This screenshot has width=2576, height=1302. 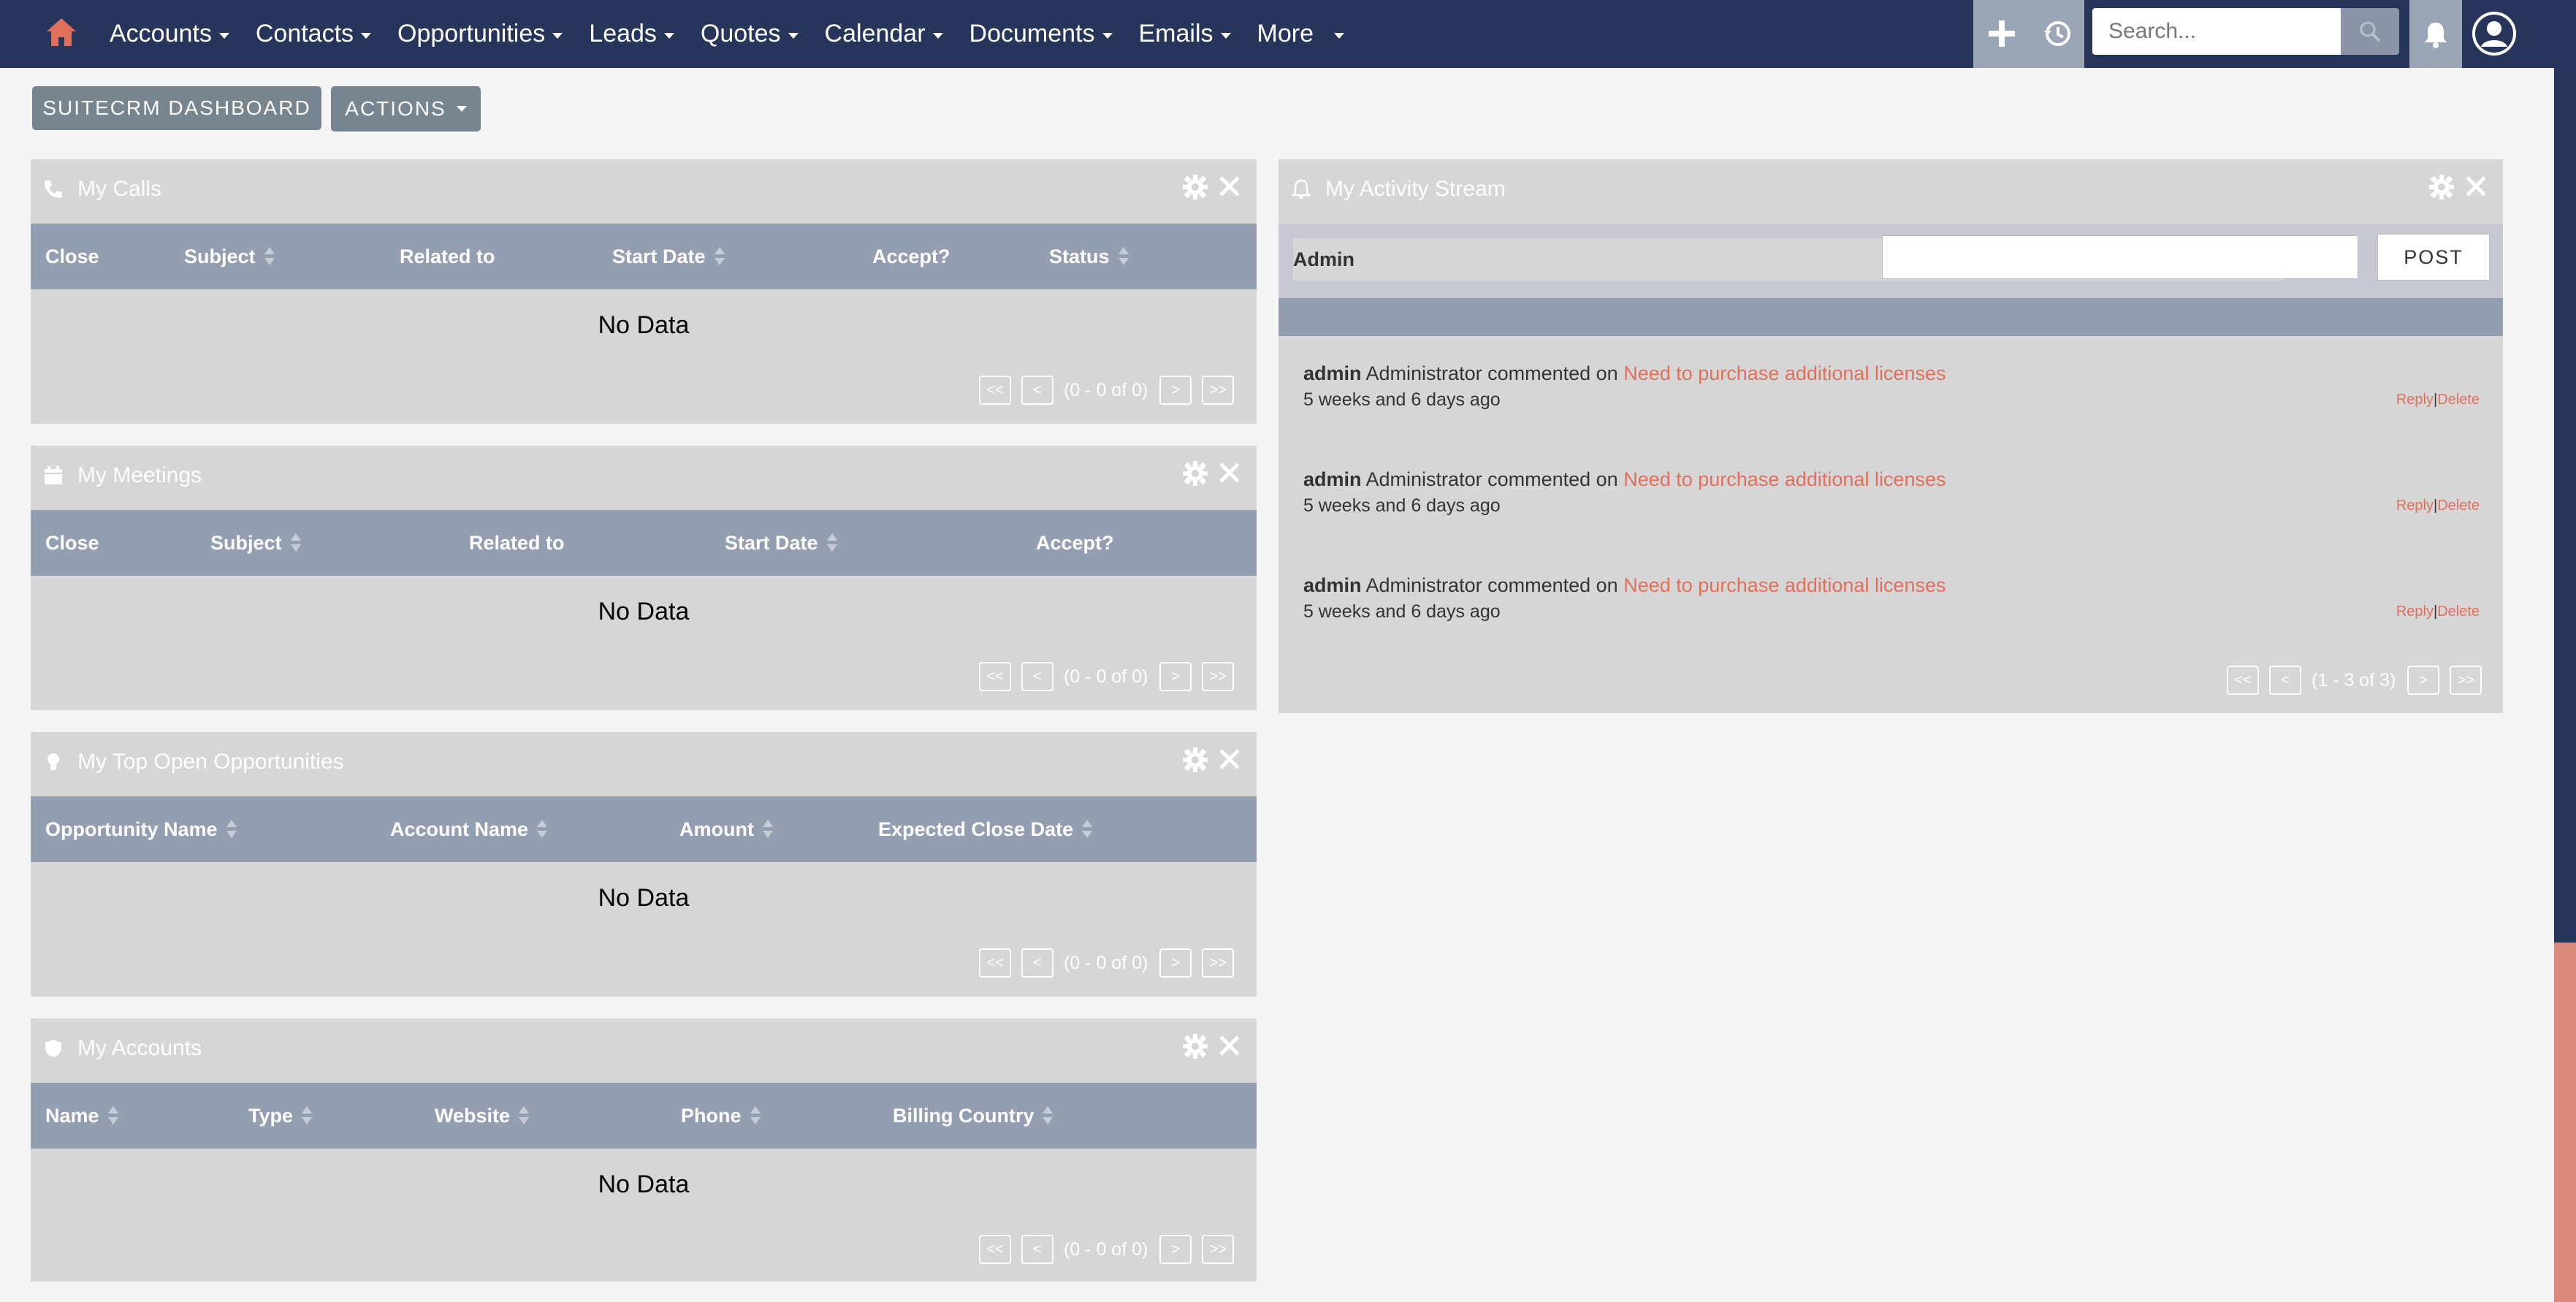 What do you see at coordinates (2120, 257) in the screenshot?
I see `post-text-input` at bounding box center [2120, 257].